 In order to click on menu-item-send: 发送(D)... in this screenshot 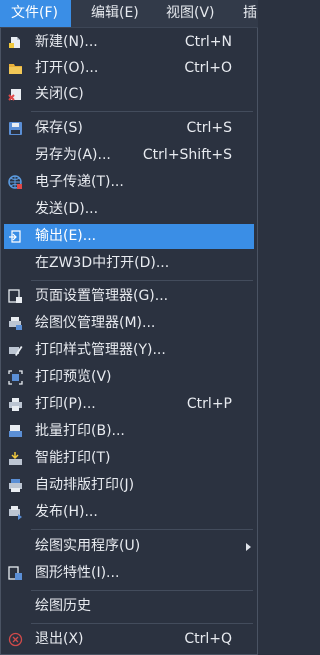, I will do `click(129, 209)`.